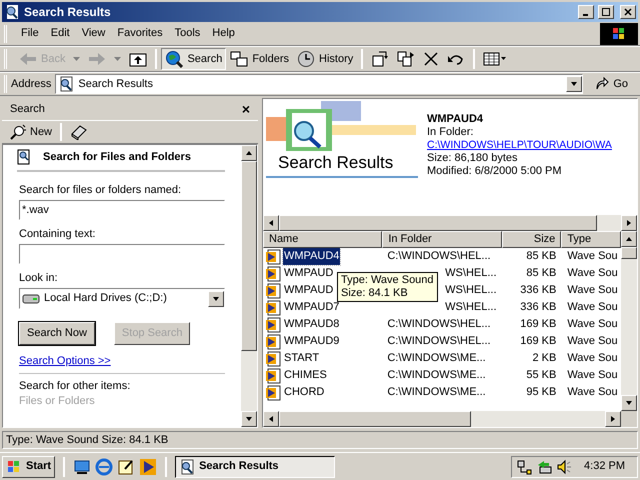  What do you see at coordinates (118, 59) in the screenshot?
I see `caret-icon` at bounding box center [118, 59].